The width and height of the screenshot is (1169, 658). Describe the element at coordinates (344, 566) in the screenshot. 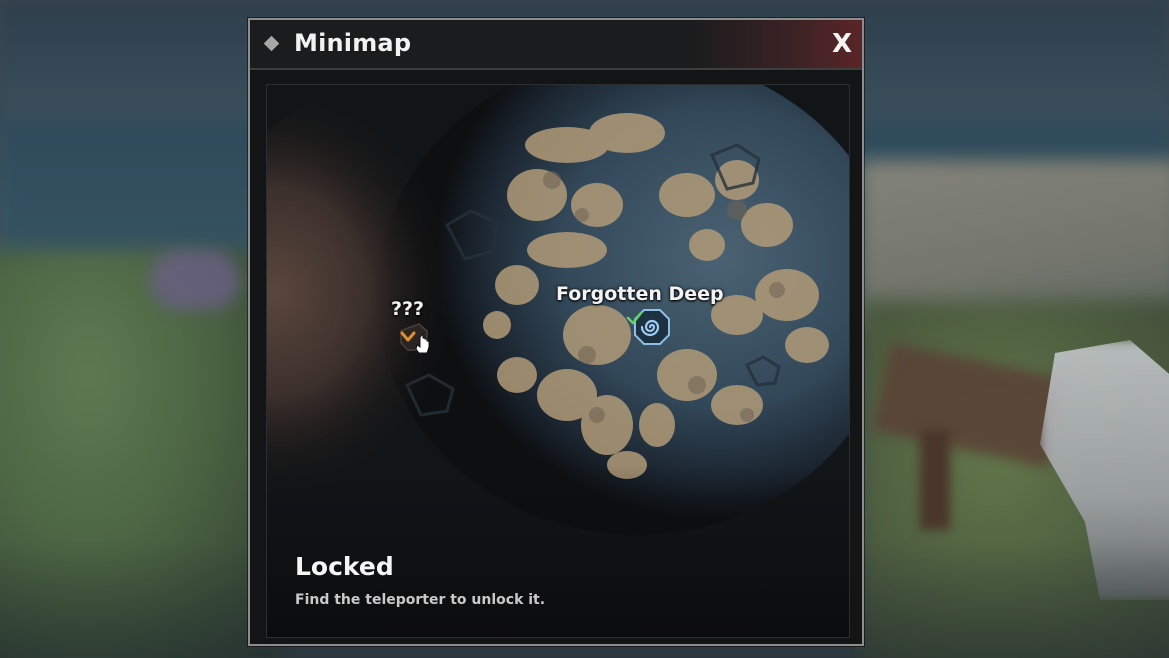

I see `location-status-title: Locked` at that location.